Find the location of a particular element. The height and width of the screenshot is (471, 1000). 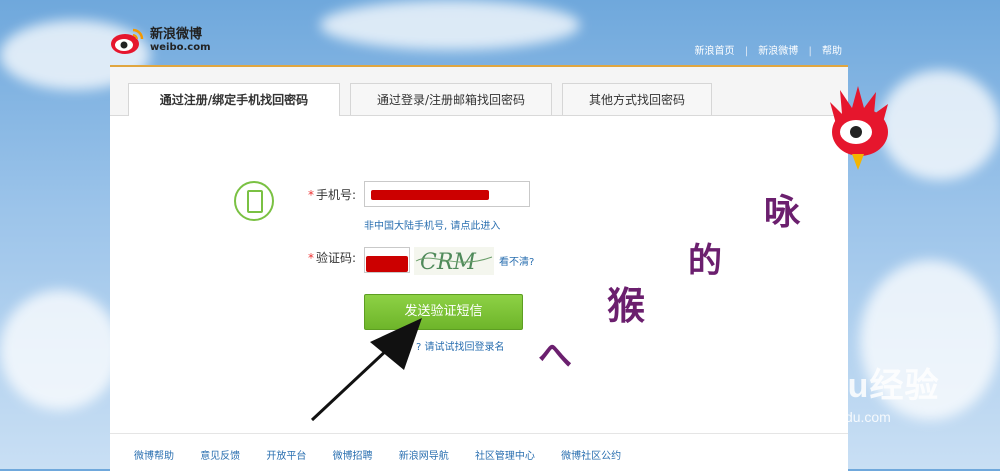

tab-email-recovery: 通过登录/注册邮箱找回密码 is located at coordinates (451, 99).